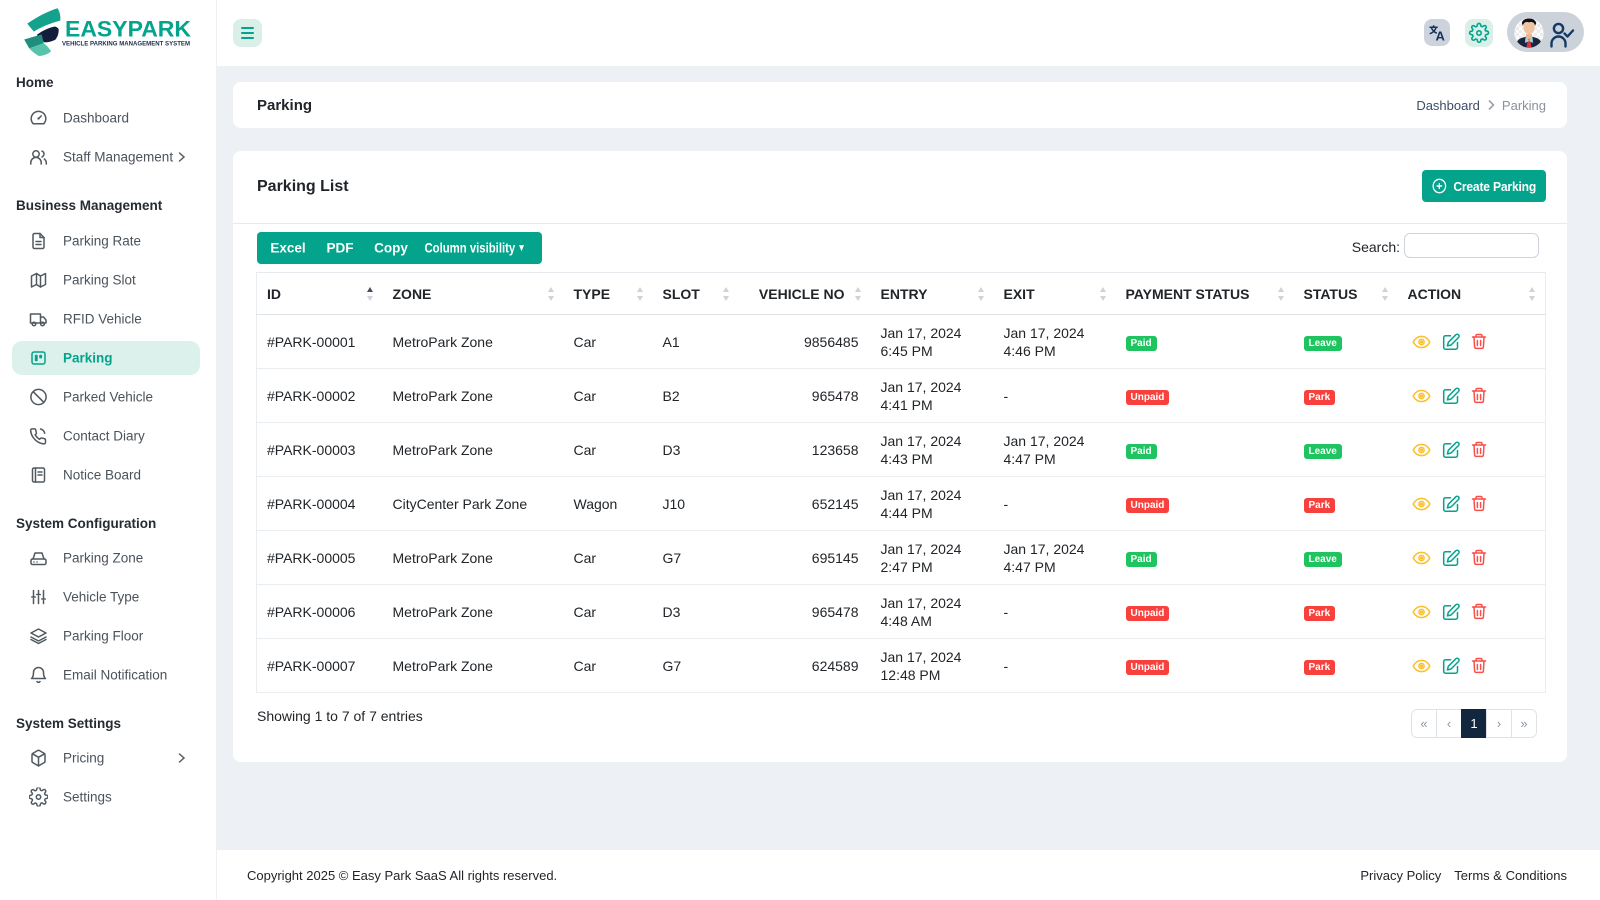 The width and height of the screenshot is (1600, 900). I want to click on svg-text:VEHICLE PARKING MANAGEMENT SYS: VEHICLE PARKING MANAGEMENT SYSTEM, so click(126, 44).